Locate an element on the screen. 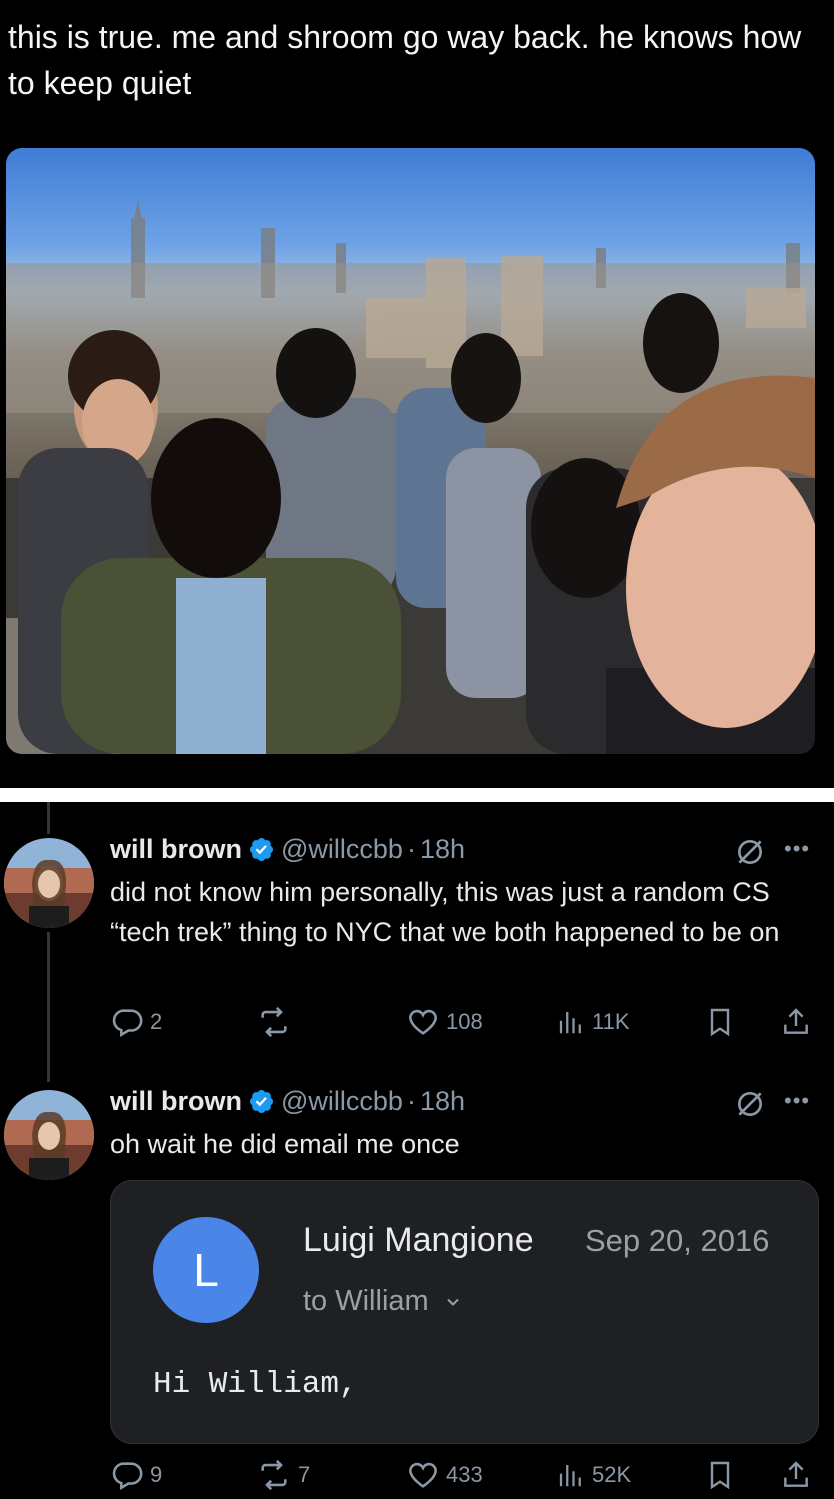 The width and height of the screenshot is (834, 1499). reply-2-actions: 9 7 433 52K is located at coordinates (466, 1476).